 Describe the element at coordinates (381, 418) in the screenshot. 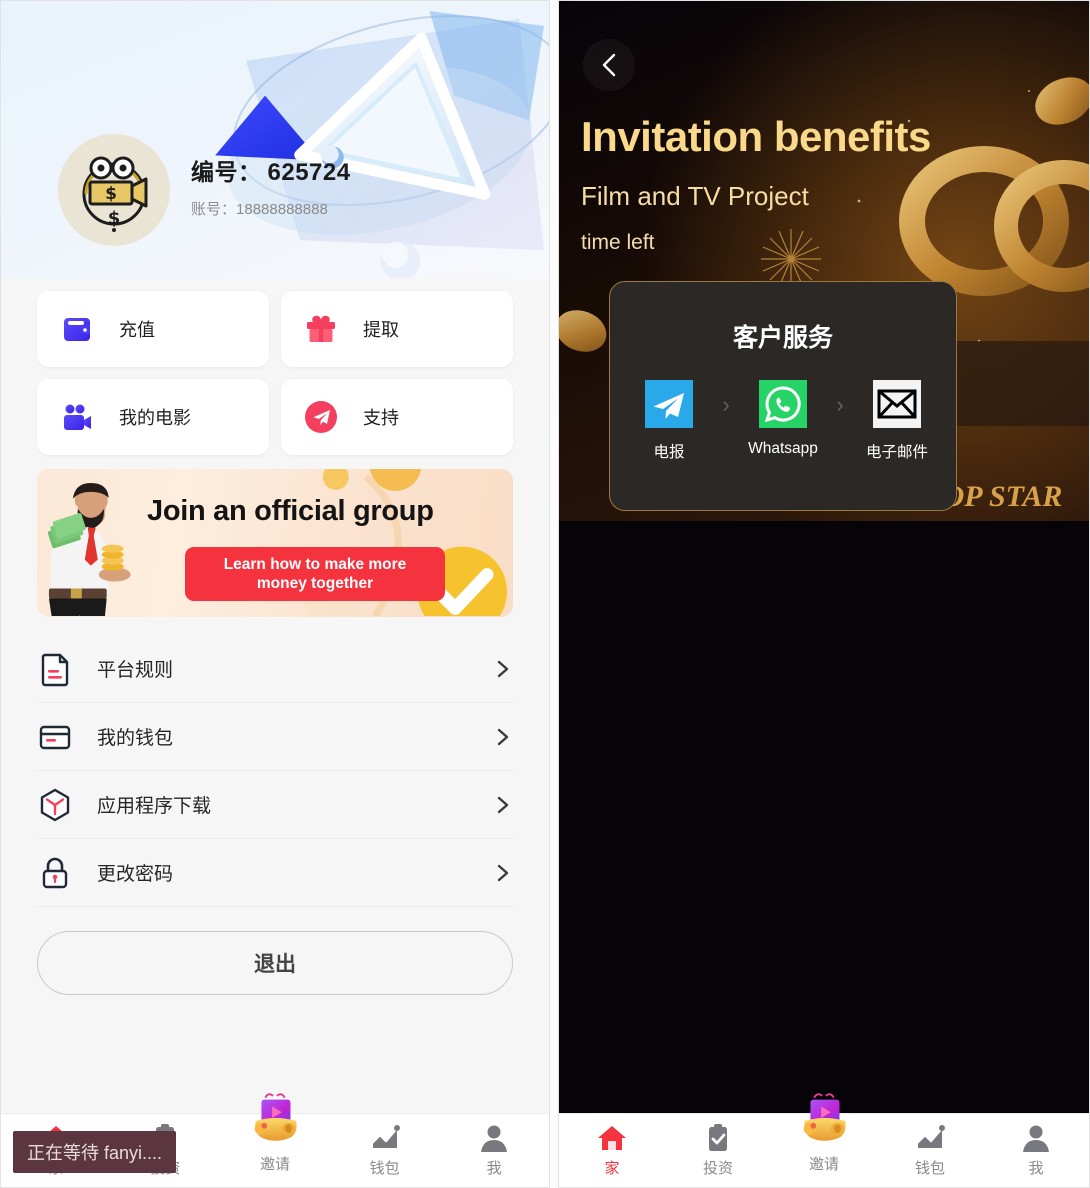

I see `quick-action-label: 支持` at that location.